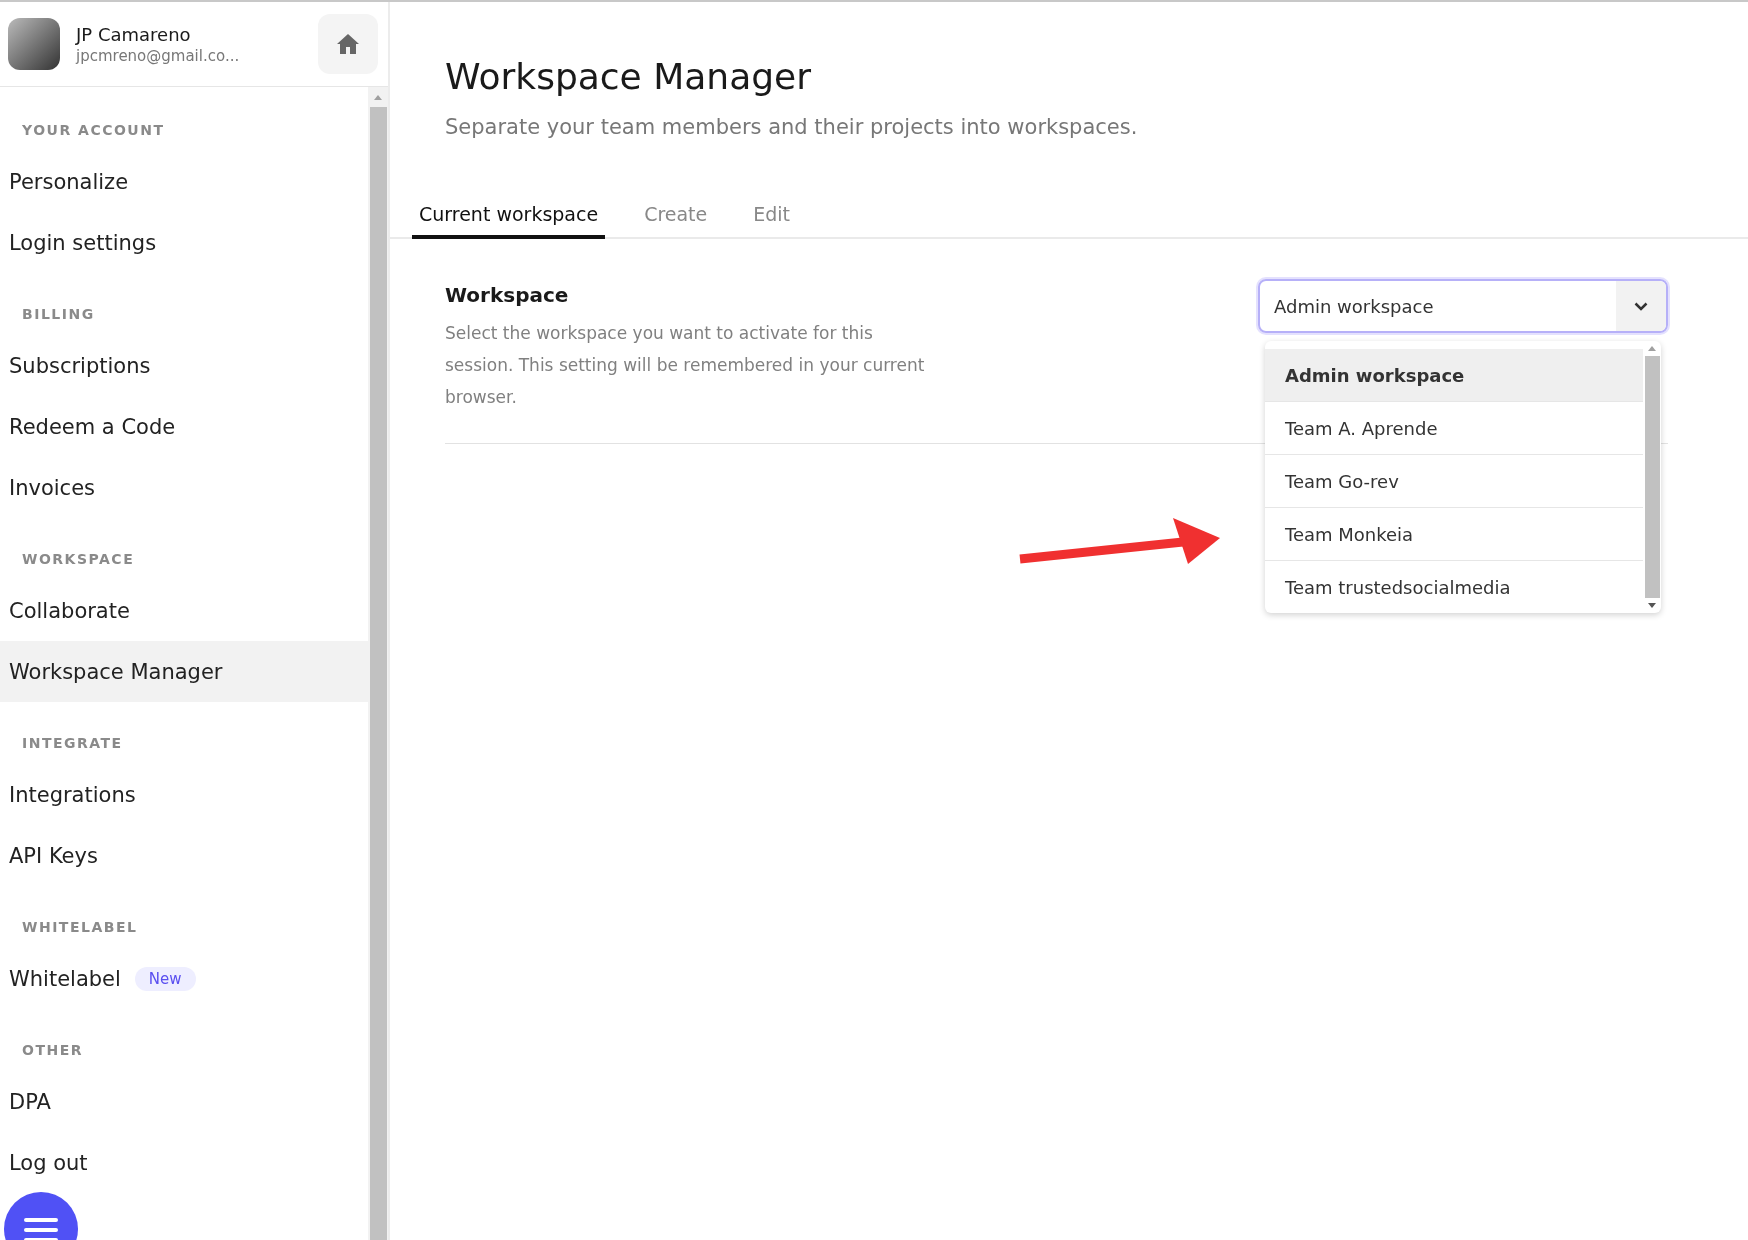  What do you see at coordinates (52, 1050) in the screenshot?
I see `section-heading: OTHER` at bounding box center [52, 1050].